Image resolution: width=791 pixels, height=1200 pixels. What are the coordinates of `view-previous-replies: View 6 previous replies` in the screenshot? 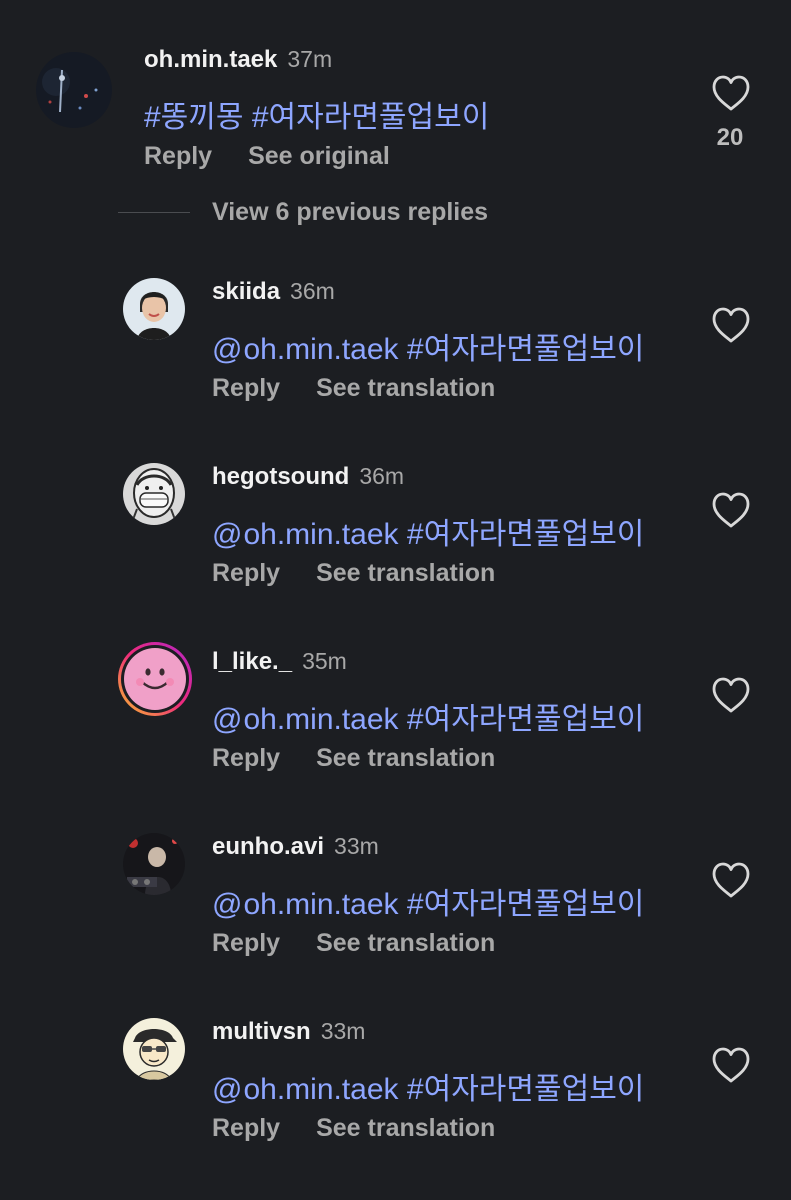 It's located at (303, 212).